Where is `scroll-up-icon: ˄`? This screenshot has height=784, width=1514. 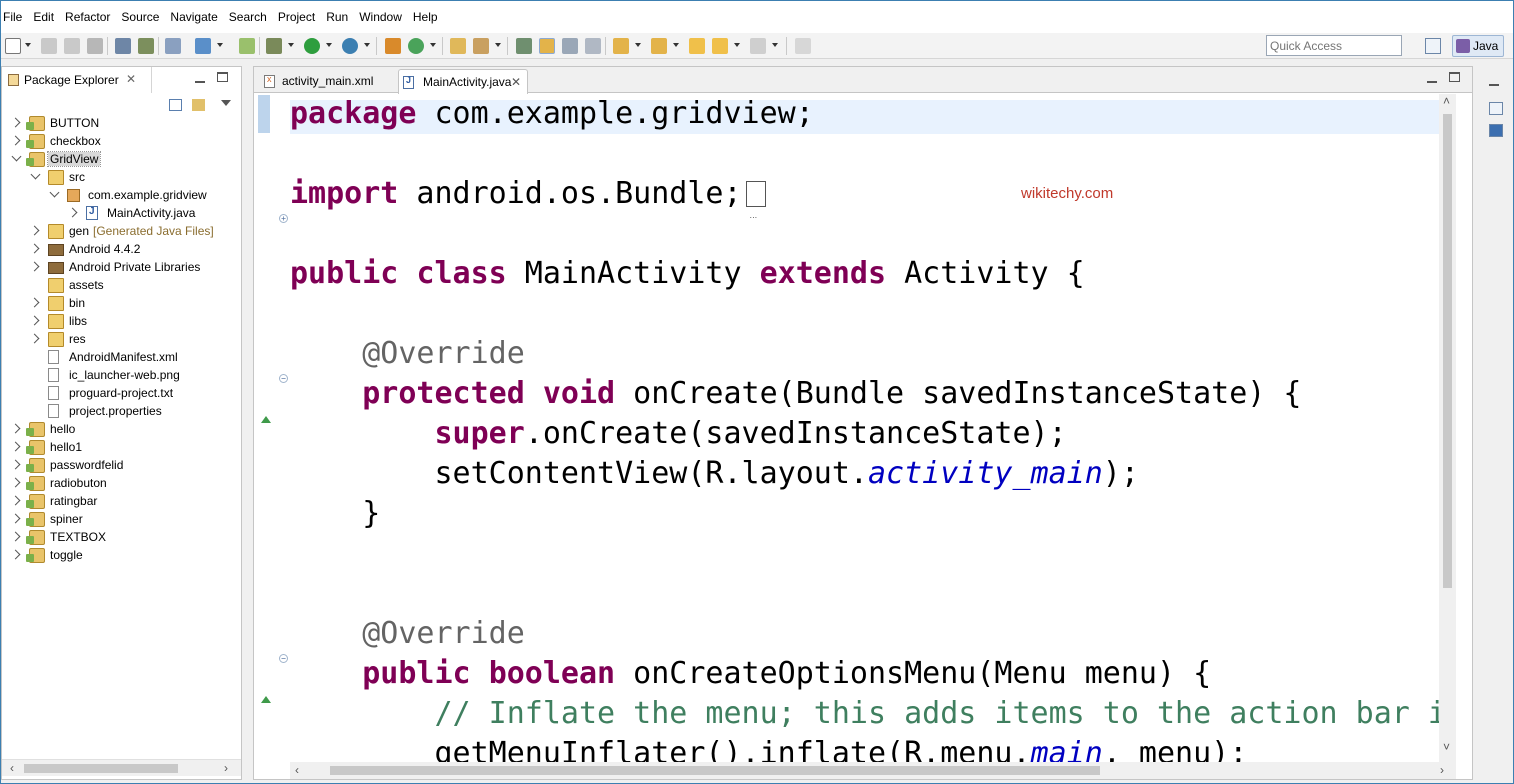
scroll-up-icon: ˄ is located at coordinates (1446, 101).